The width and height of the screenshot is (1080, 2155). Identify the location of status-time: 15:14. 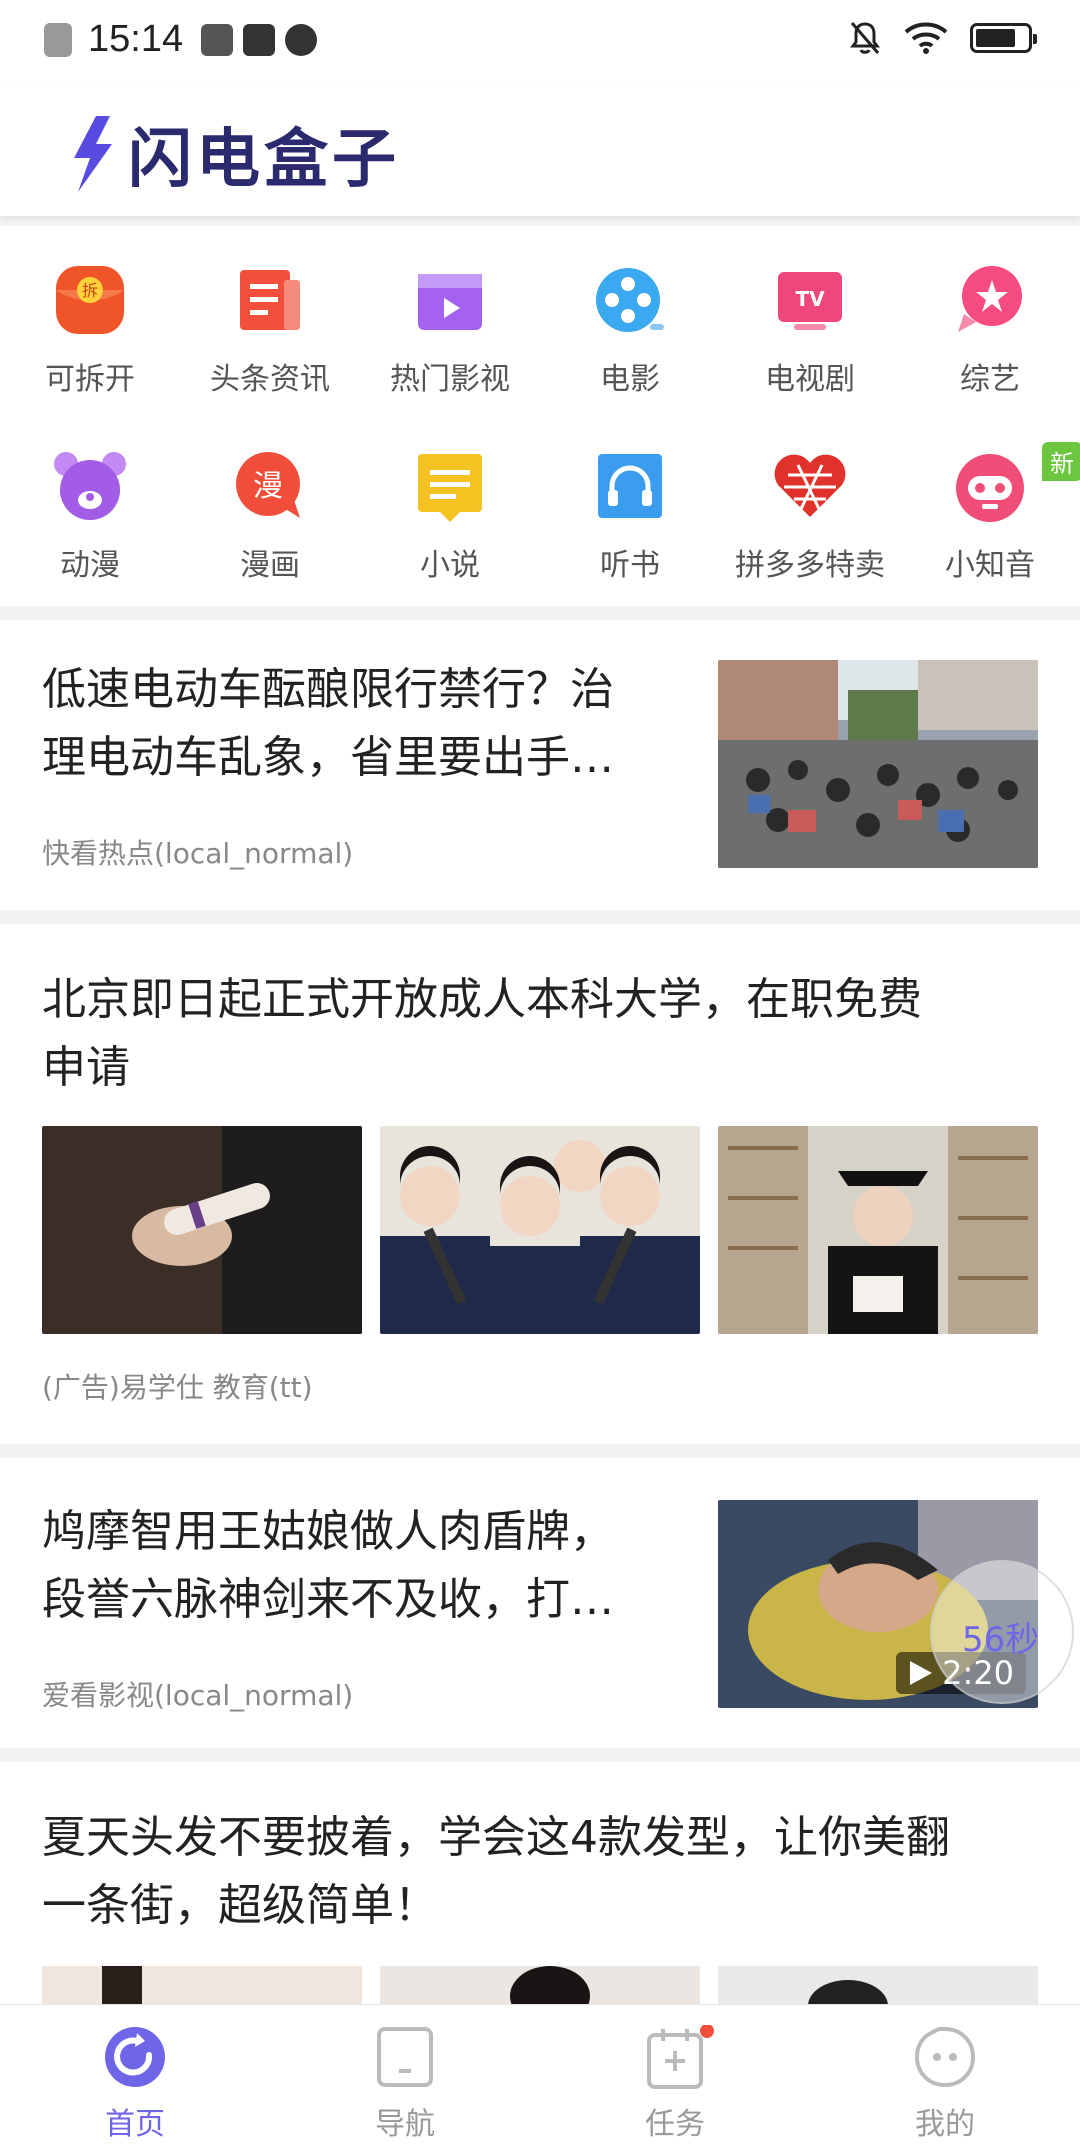
(136, 39).